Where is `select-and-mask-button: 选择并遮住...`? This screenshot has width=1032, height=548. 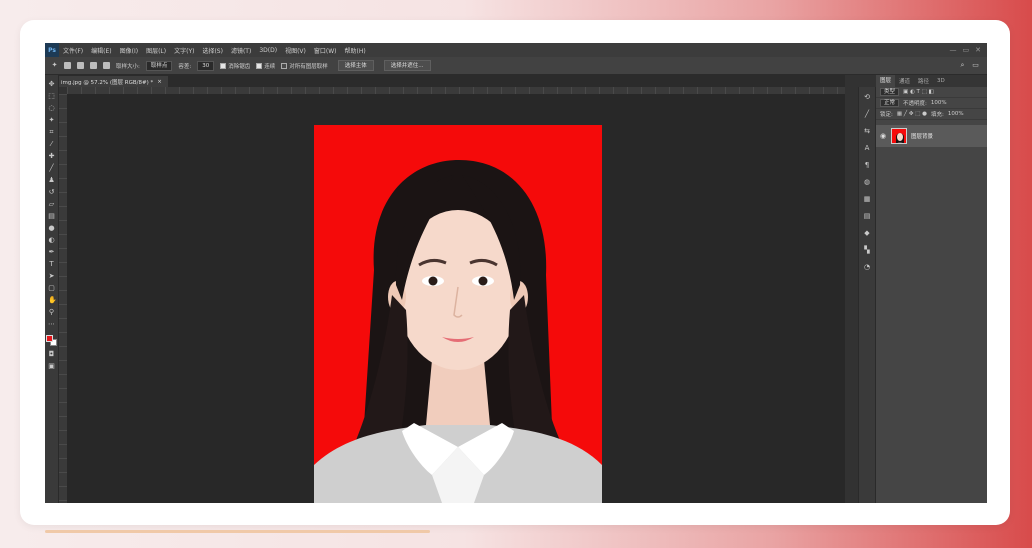 select-and-mask-button: 选择并遮住... is located at coordinates (407, 65).